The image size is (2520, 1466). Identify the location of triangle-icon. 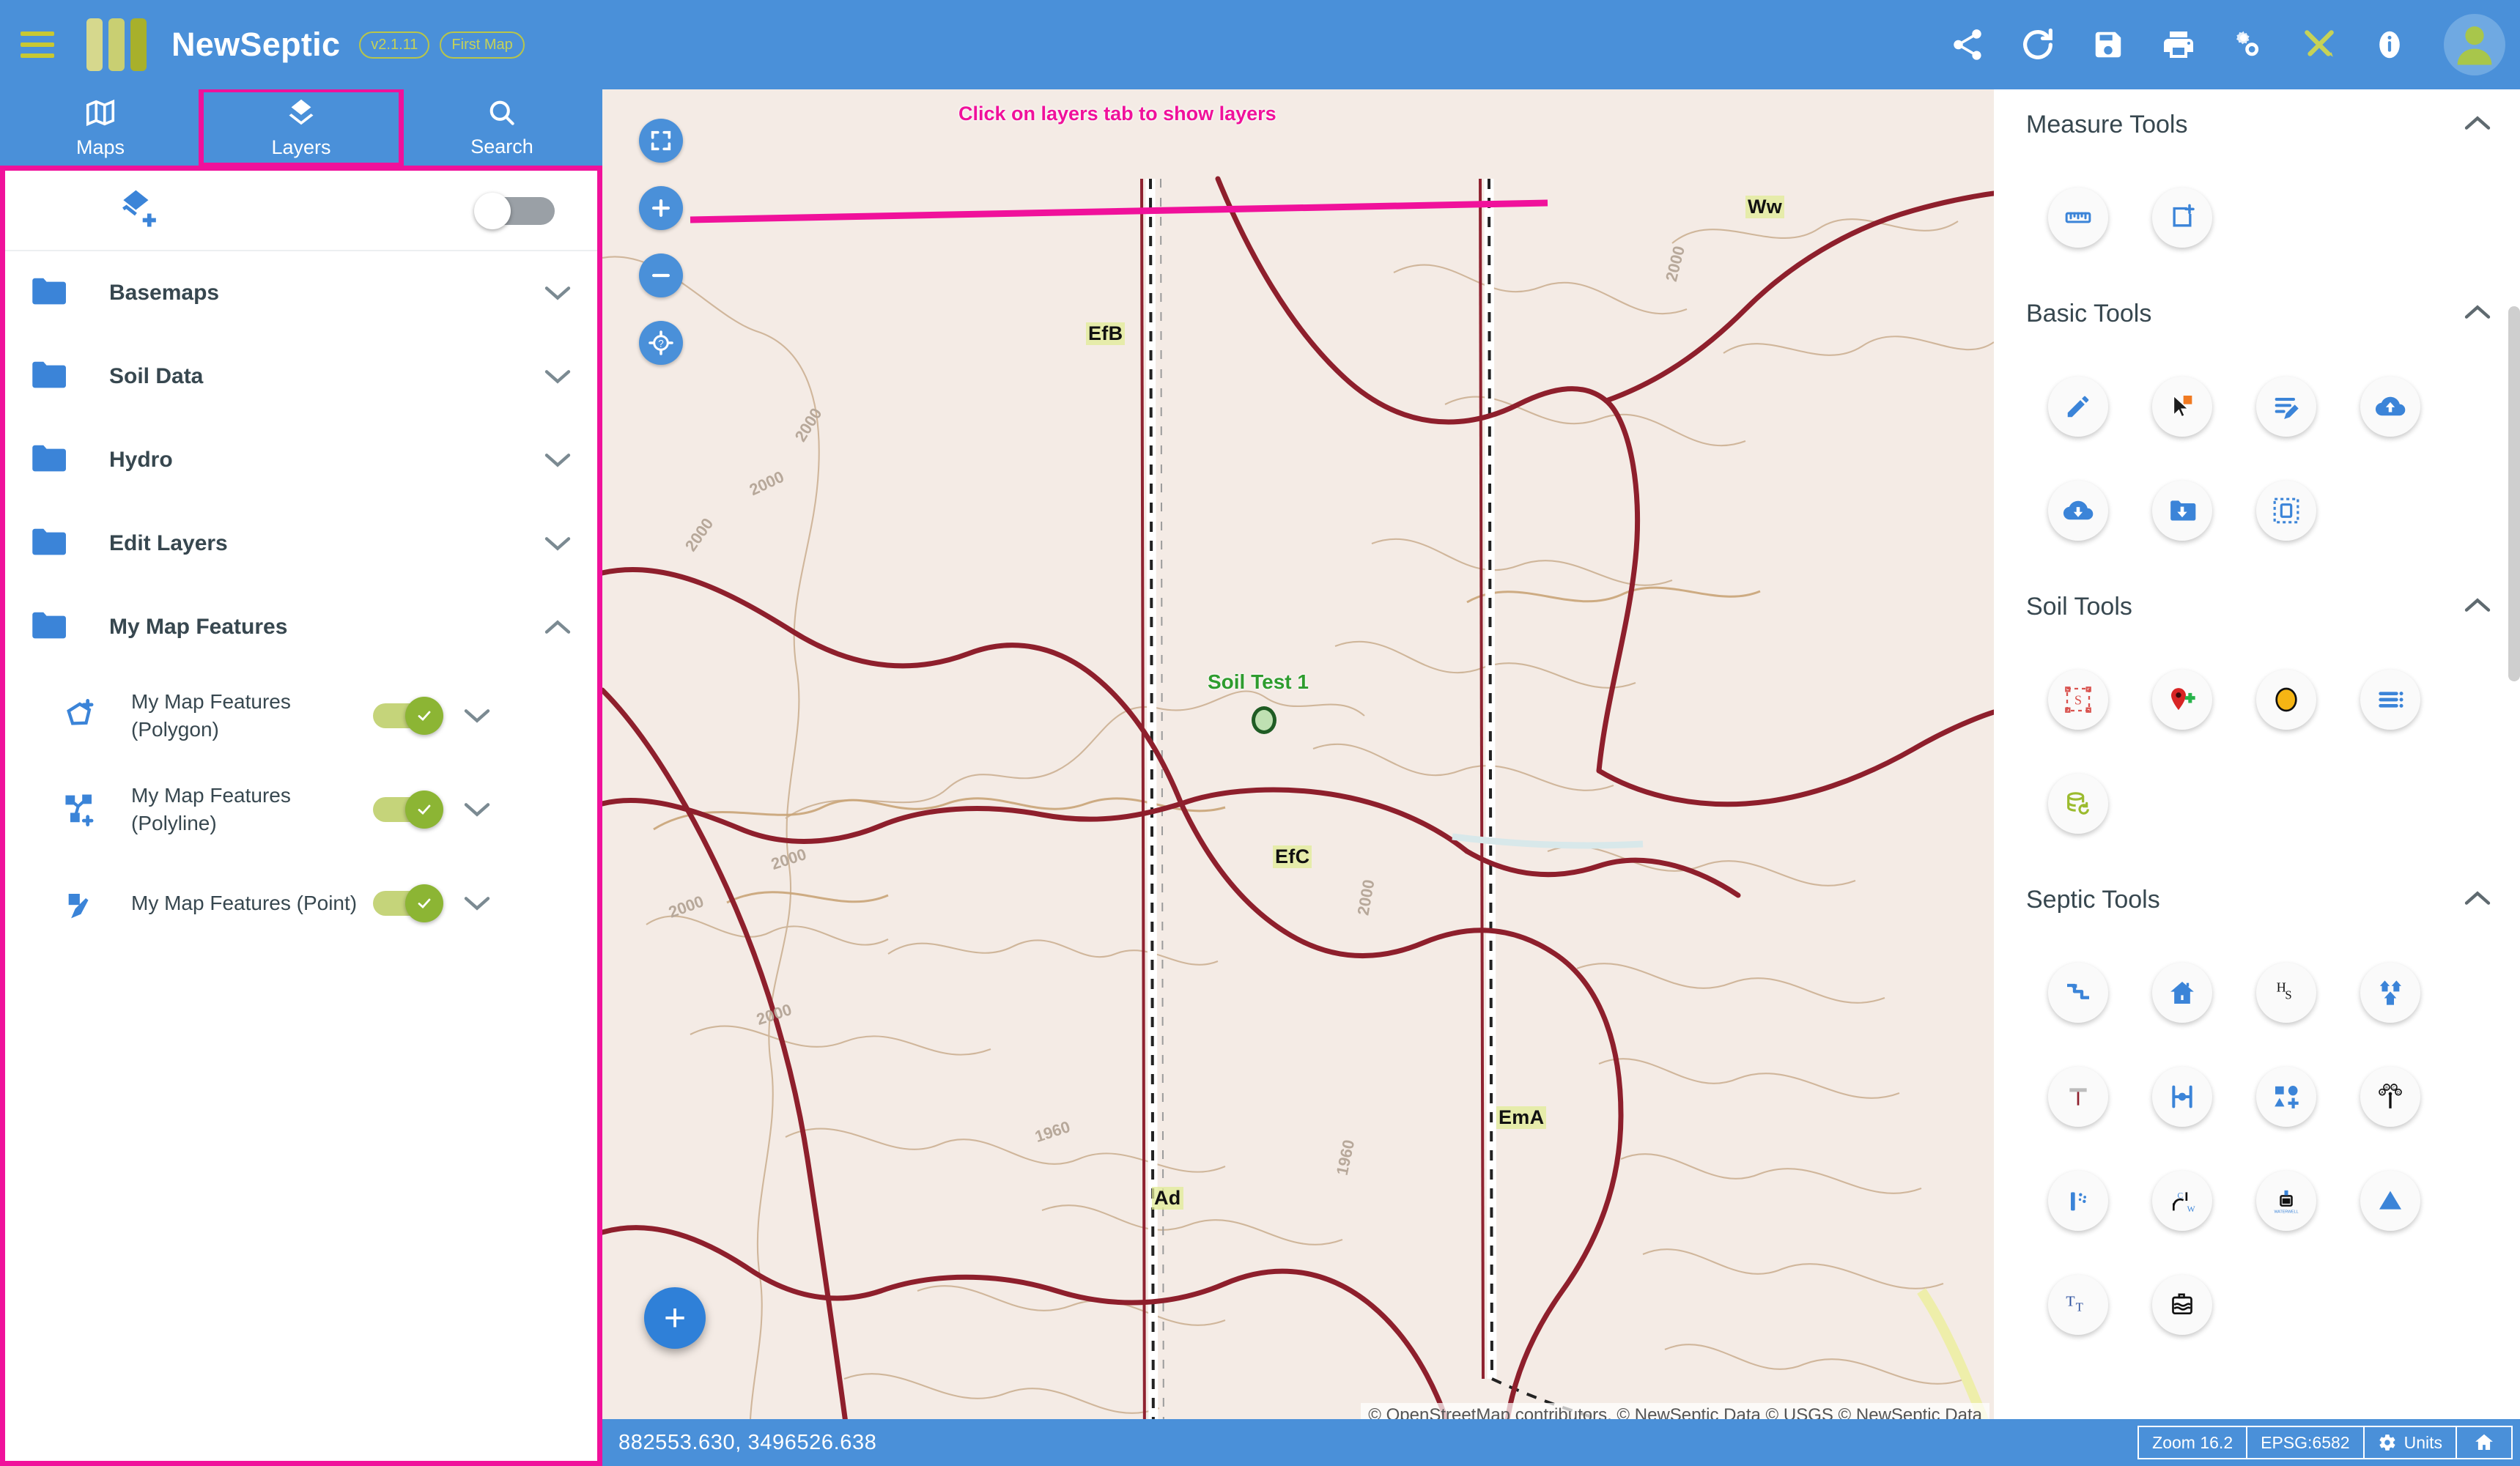
(2390, 1201).